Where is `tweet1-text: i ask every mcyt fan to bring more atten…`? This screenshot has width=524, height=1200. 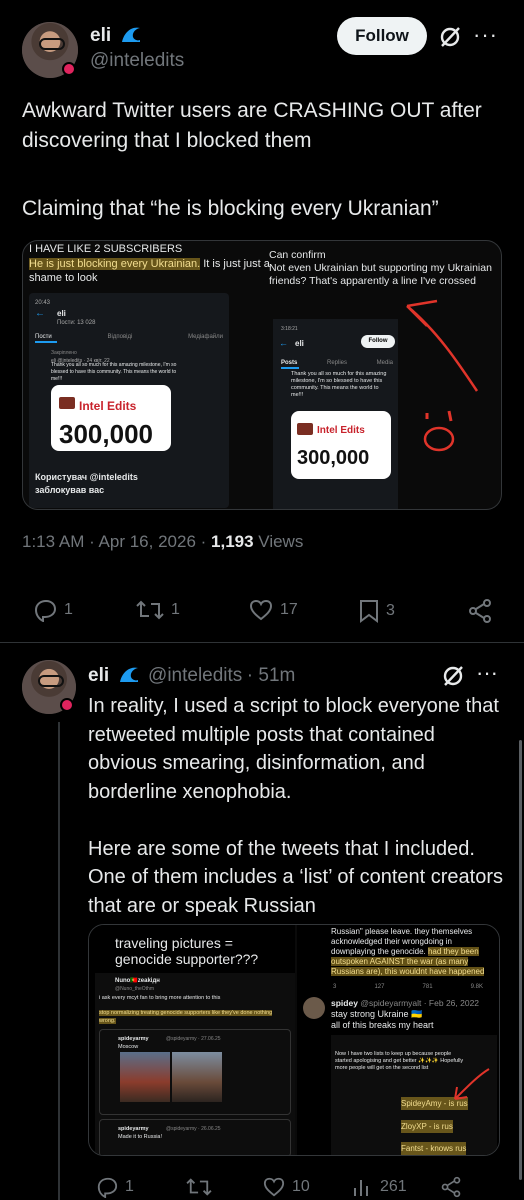
tweet1-text: i ask every mcyt fan to bring more atten… is located at coordinates (160, 998).